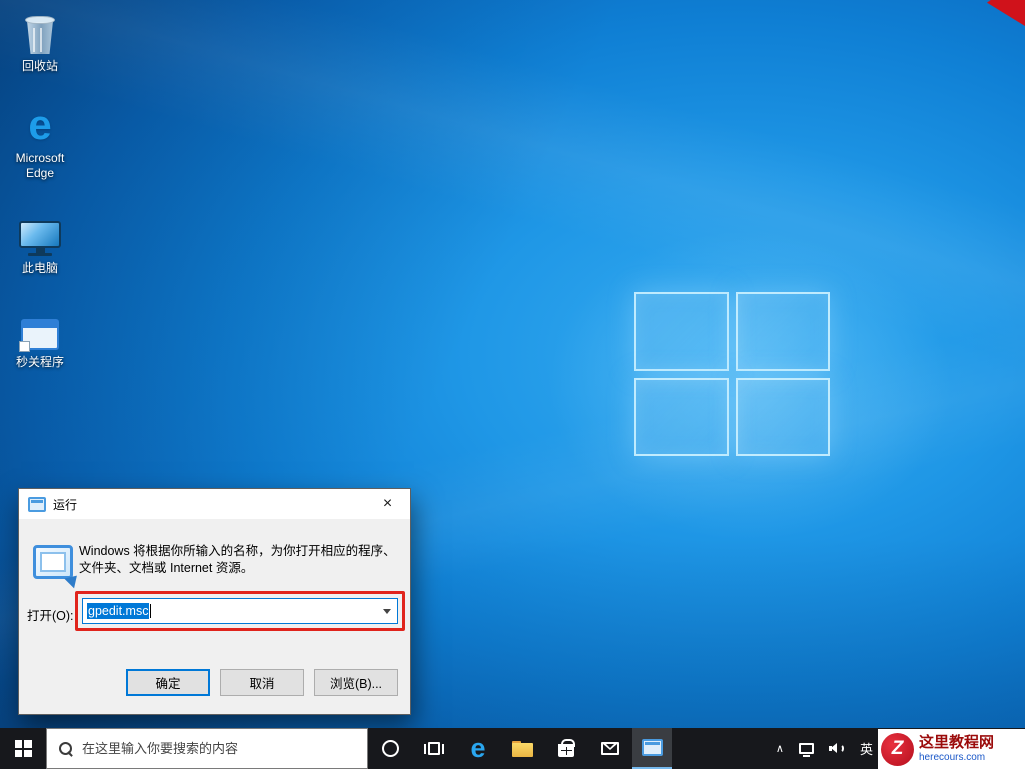 This screenshot has height=769, width=1025. What do you see at coordinates (40, 328) in the screenshot?
I see `app-window-icon` at bounding box center [40, 328].